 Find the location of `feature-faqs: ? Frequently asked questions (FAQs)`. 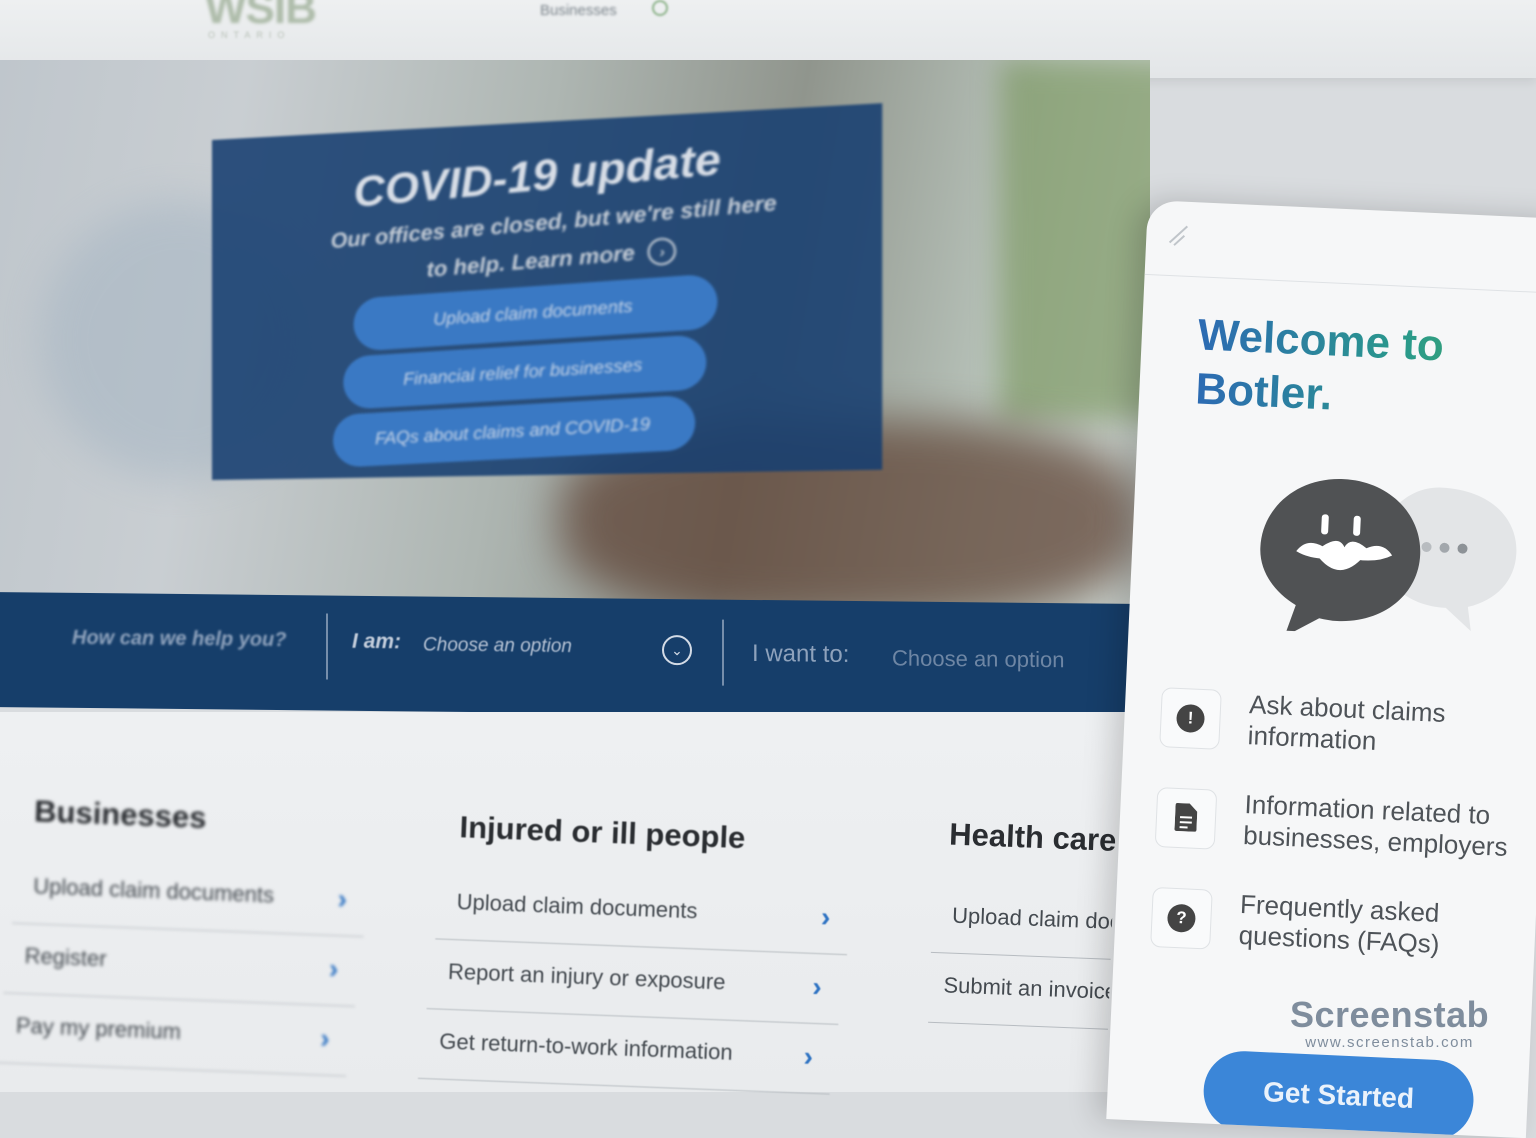

feature-faqs: ? Frequently asked questions (FAQs) is located at coordinates (1343, 930).